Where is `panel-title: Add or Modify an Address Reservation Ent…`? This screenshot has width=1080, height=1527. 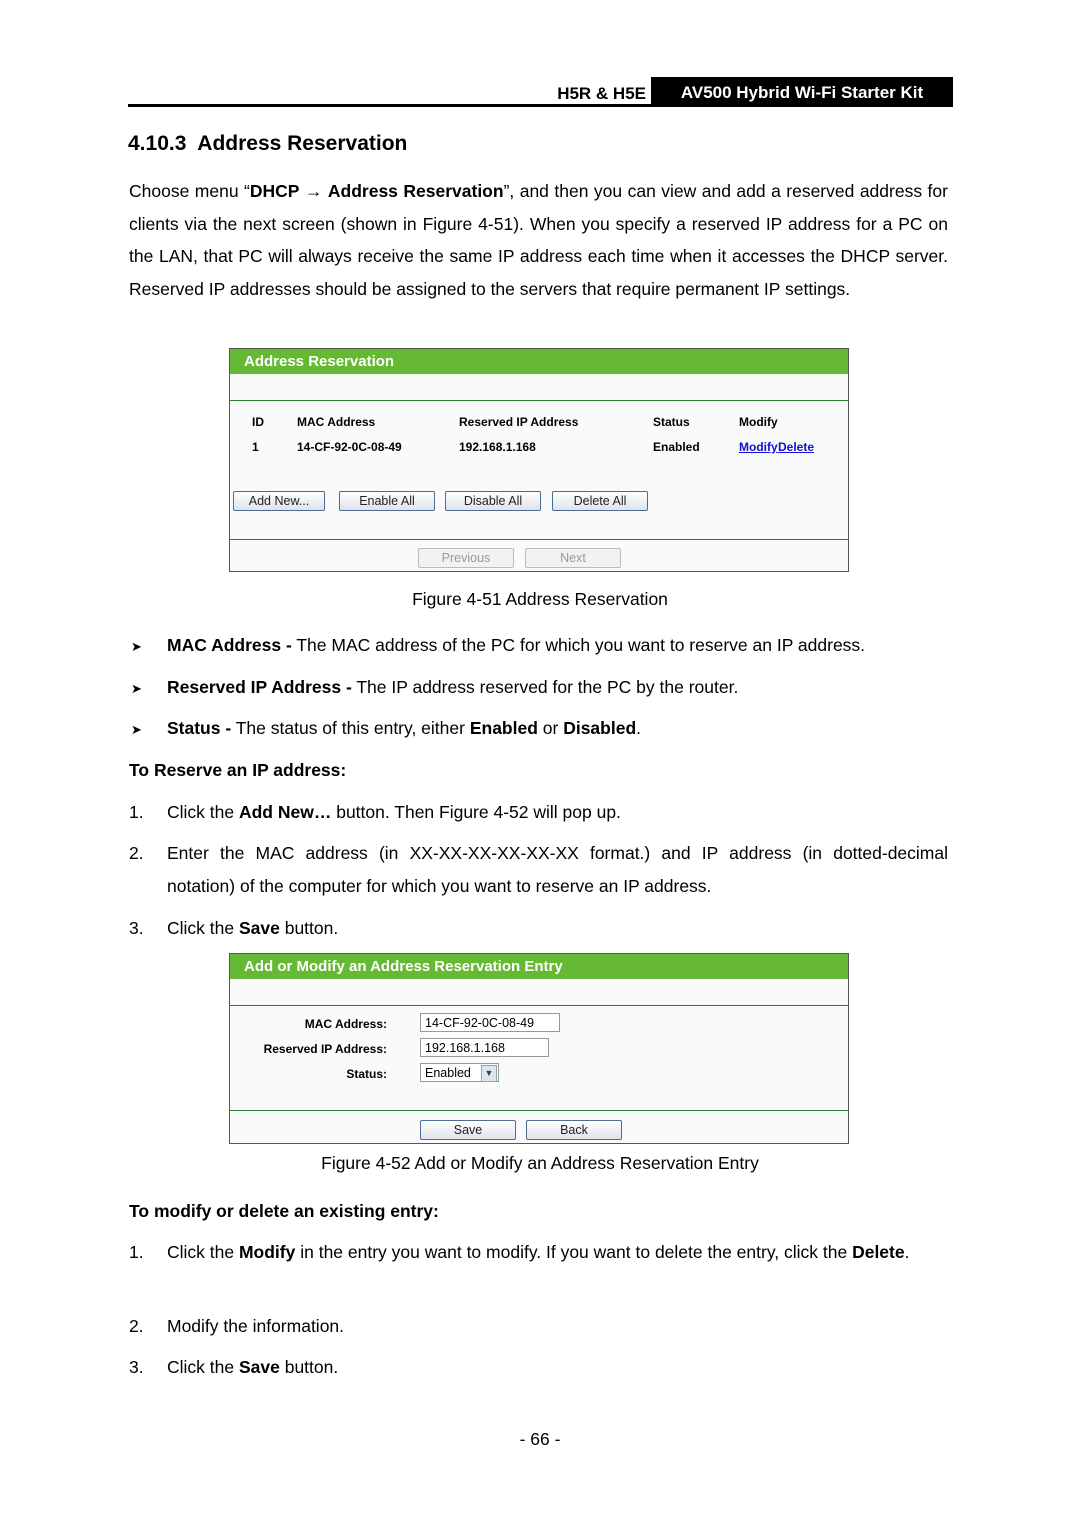
panel-title: Add or Modify an Address Reservation Ent… is located at coordinates (539, 966).